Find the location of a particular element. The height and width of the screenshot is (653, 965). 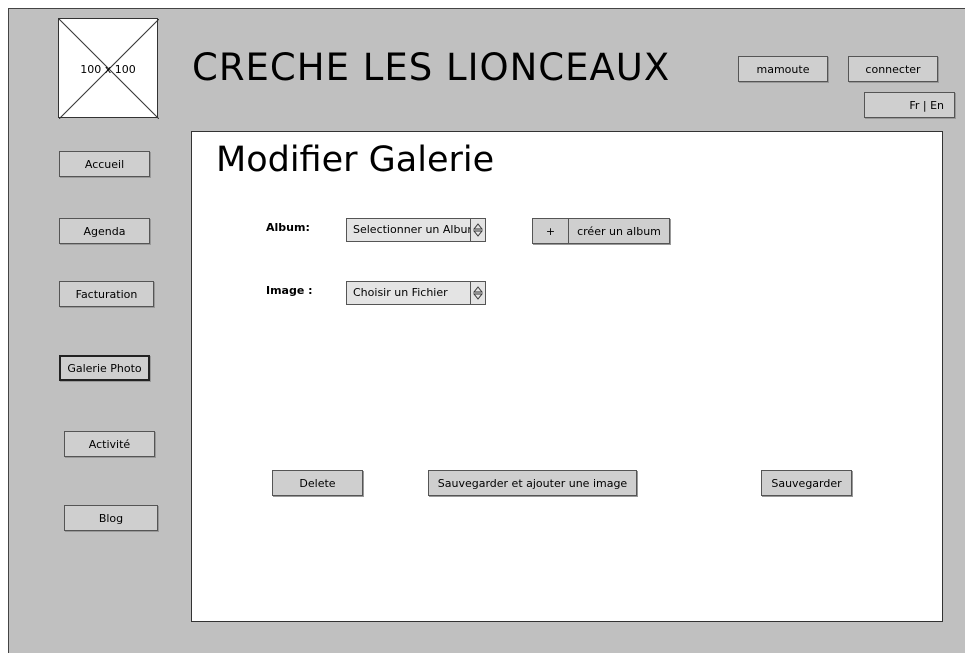

sidebar-item-facturation: Facturation is located at coordinates (106, 294).